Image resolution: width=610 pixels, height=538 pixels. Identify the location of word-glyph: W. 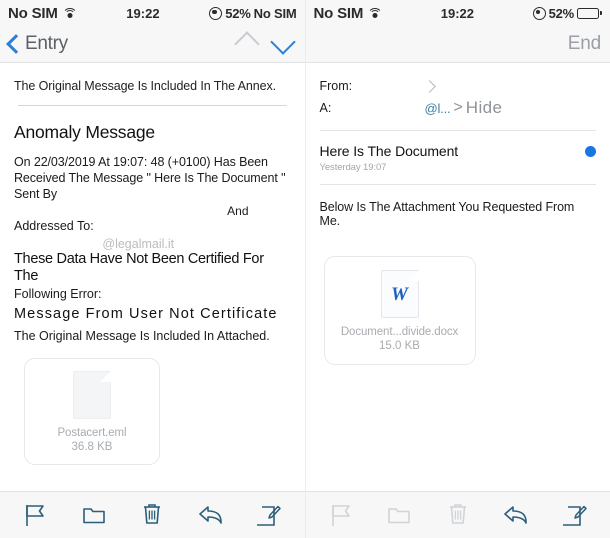
(399, 294).